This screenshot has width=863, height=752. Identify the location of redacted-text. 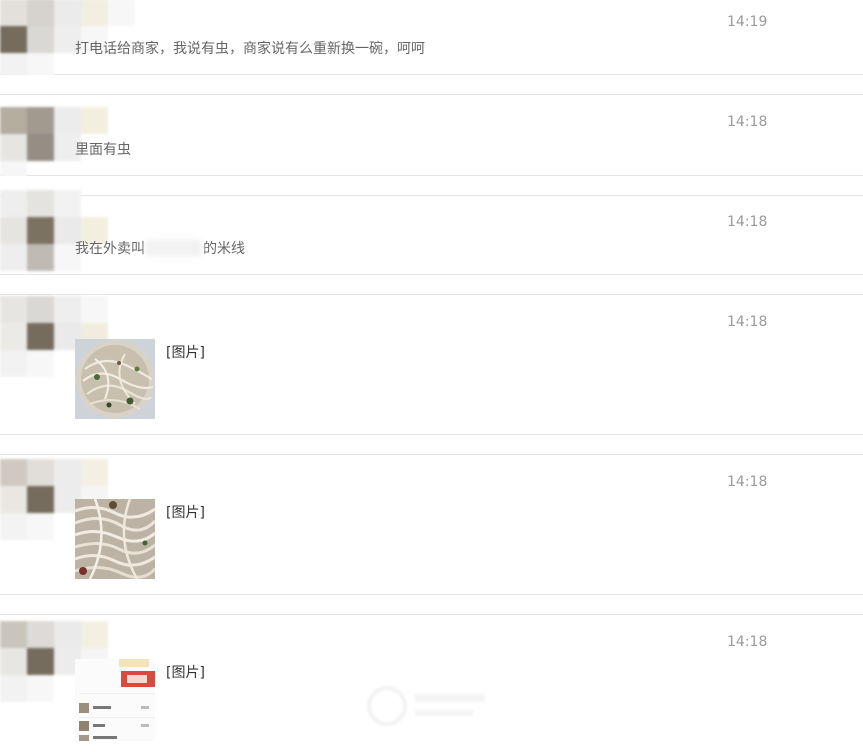
(174, 248).